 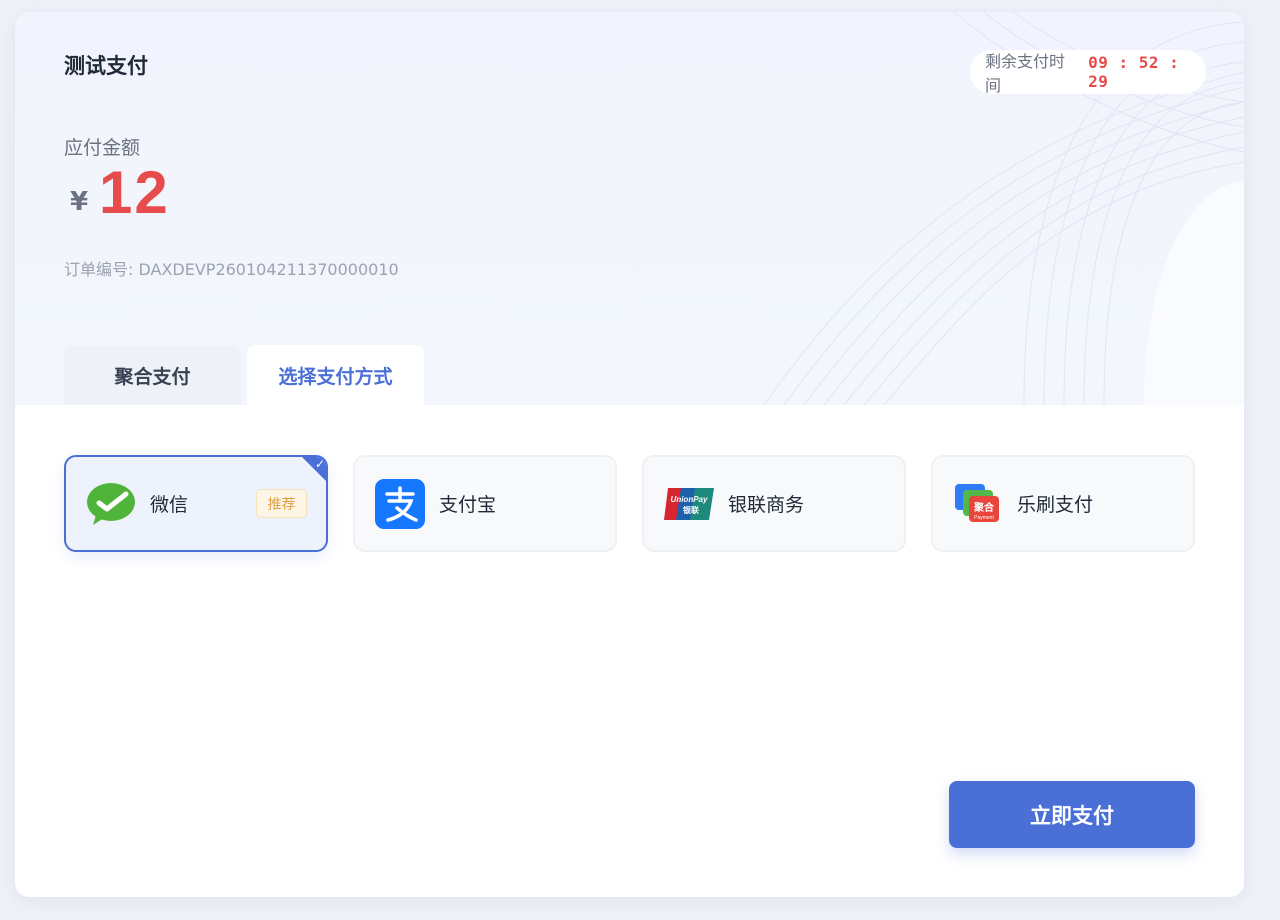 What do you see at coordinates (111, 504) in the screenshot?
I see `wechat-icon` at bounding box center [111, 504].